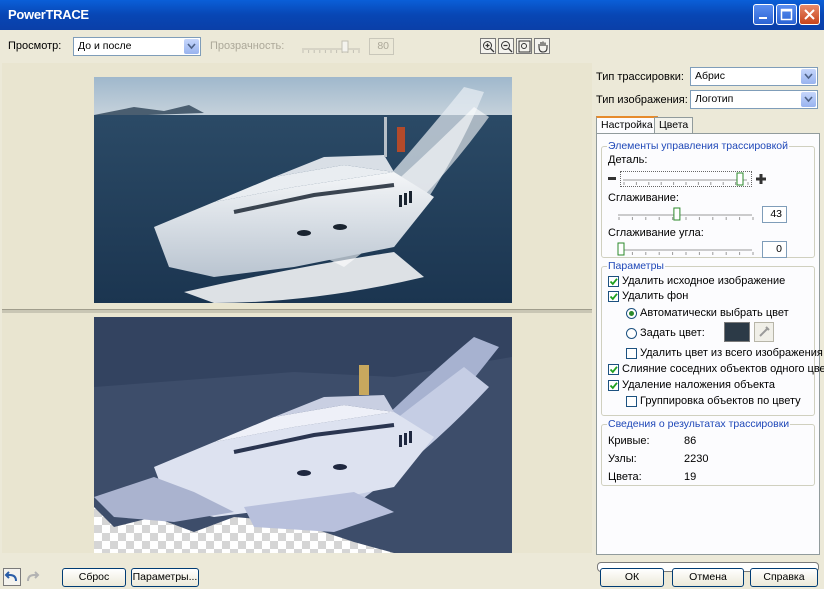 This screenshot has height=589, width=824. I want to click on redo-button, so click(32, 577).